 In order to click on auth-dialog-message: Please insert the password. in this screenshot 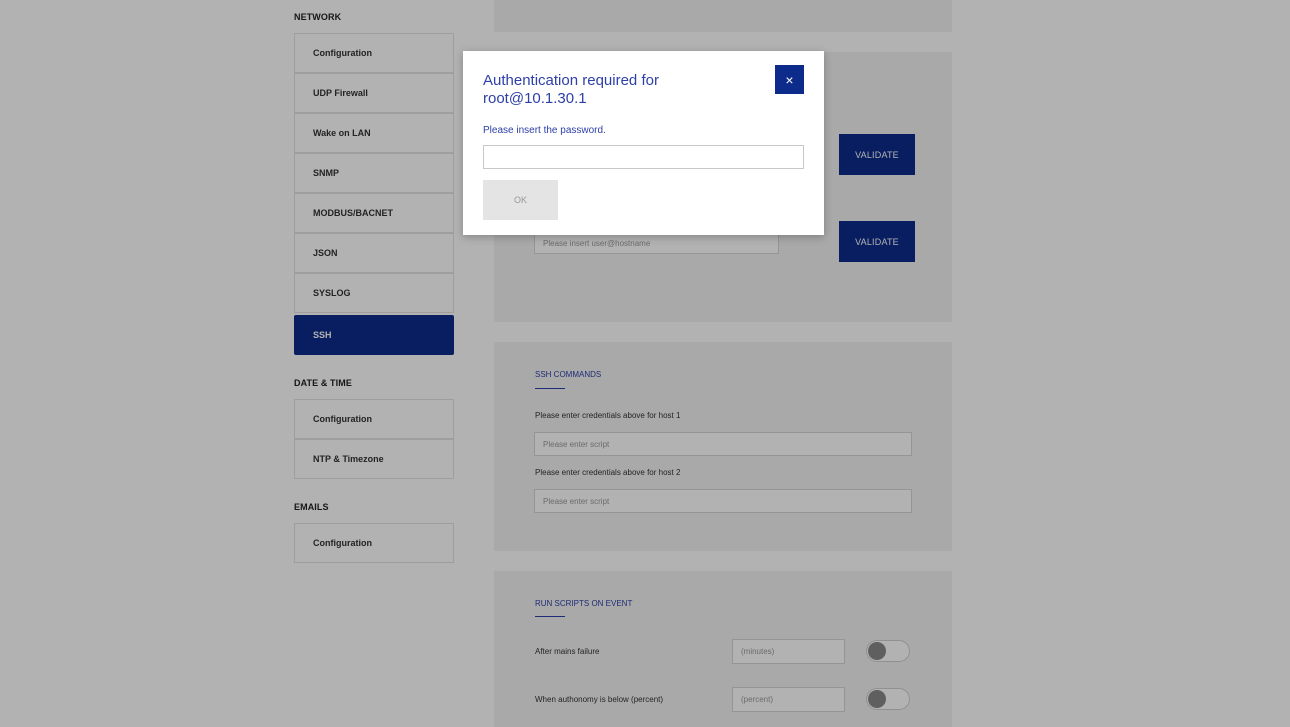, I will do `click(544, 130)`.